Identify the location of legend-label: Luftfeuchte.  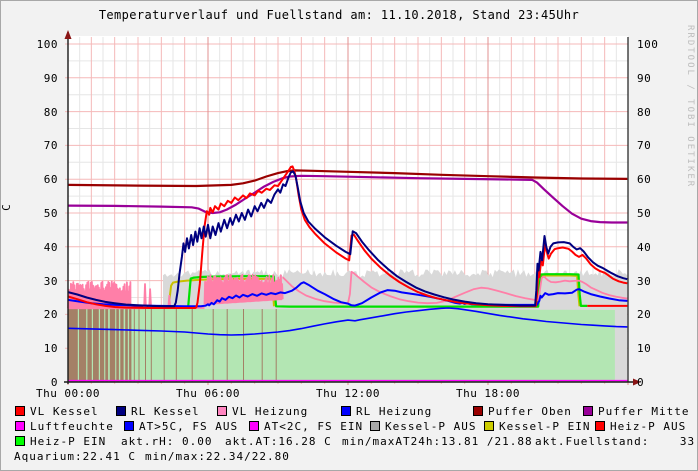
(72, 426).